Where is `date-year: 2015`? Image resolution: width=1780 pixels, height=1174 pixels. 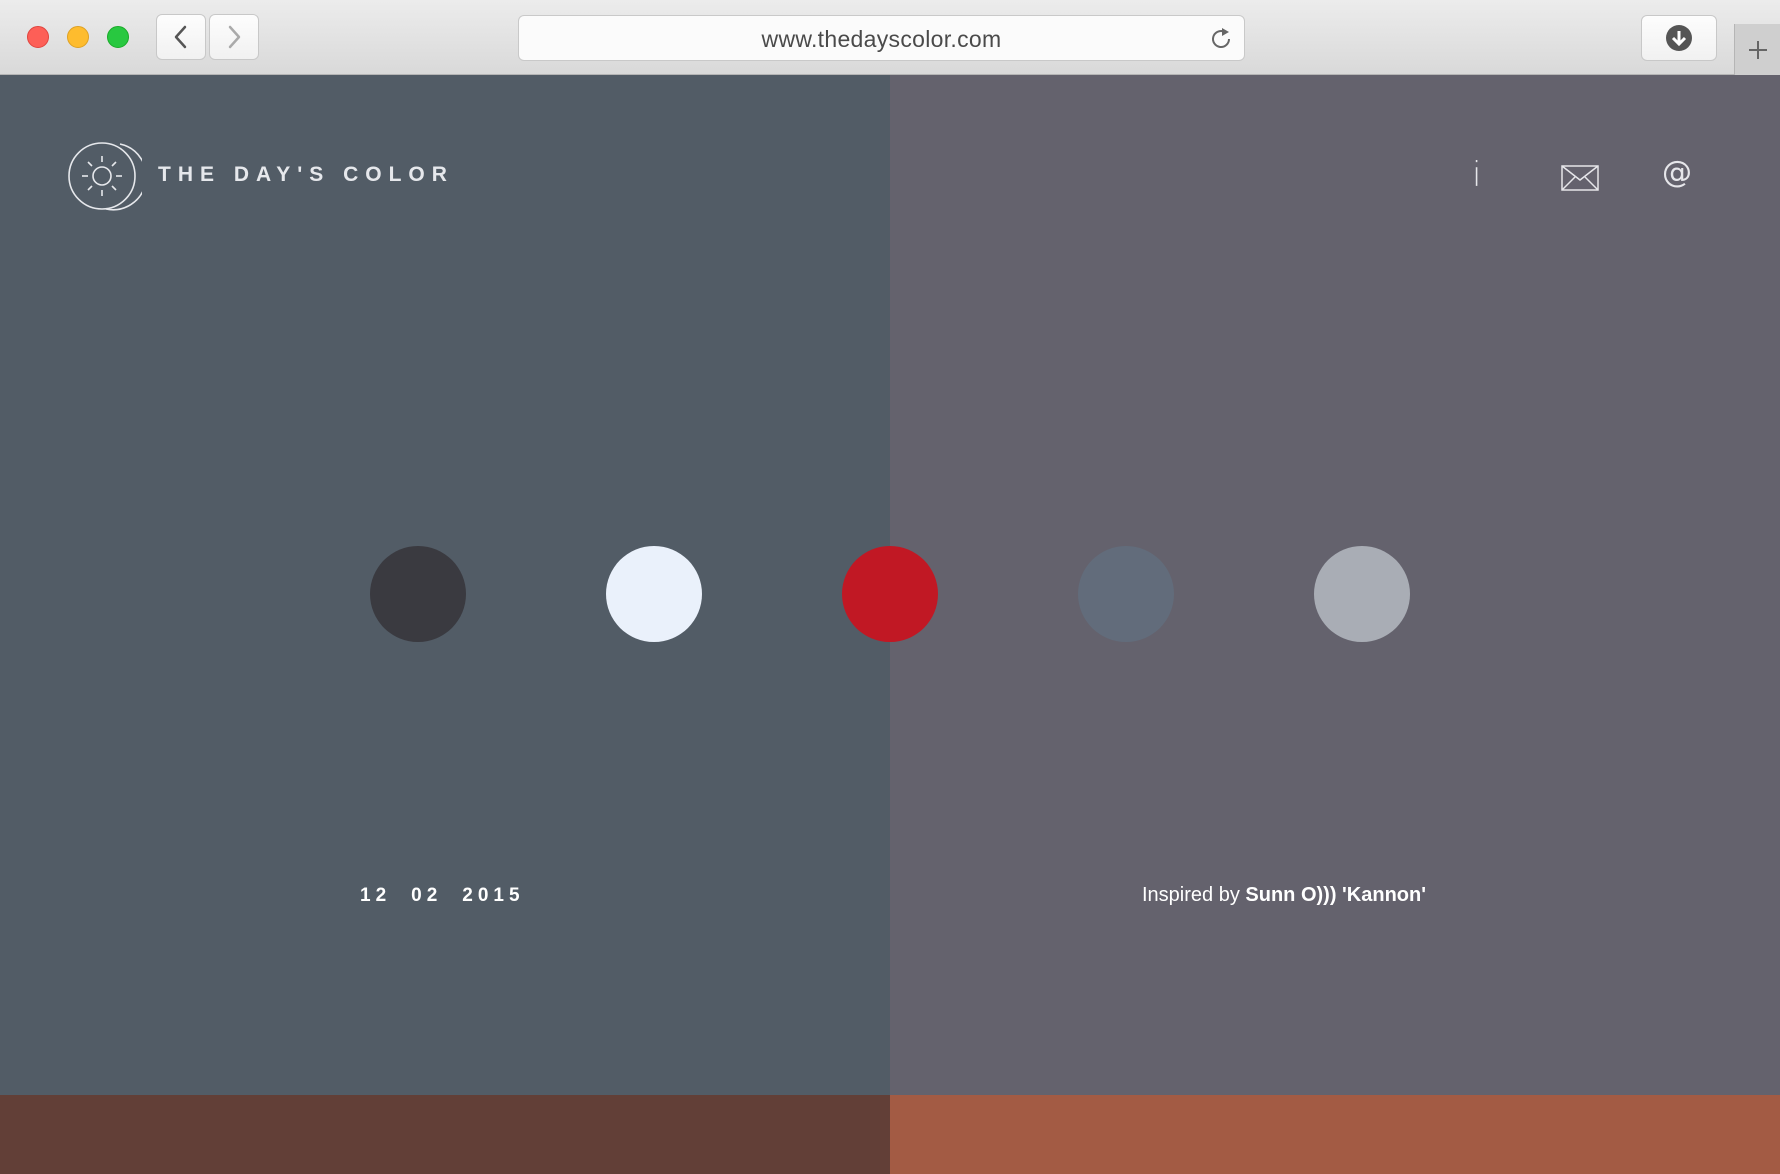 date-year: 2015 is located at coordinates (493, 895).